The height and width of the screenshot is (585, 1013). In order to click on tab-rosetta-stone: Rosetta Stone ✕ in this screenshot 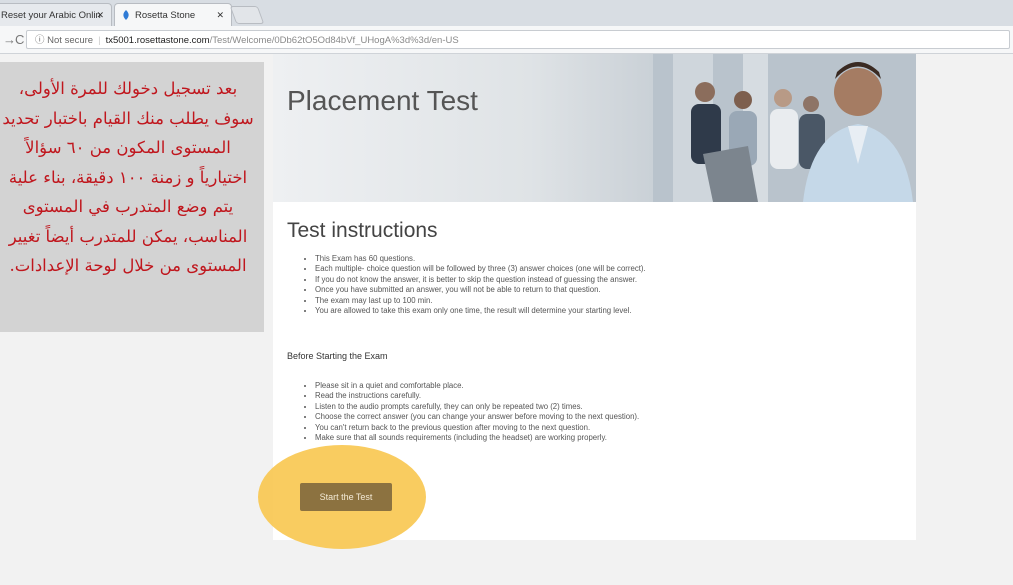, I will do `click(173, 14)`.